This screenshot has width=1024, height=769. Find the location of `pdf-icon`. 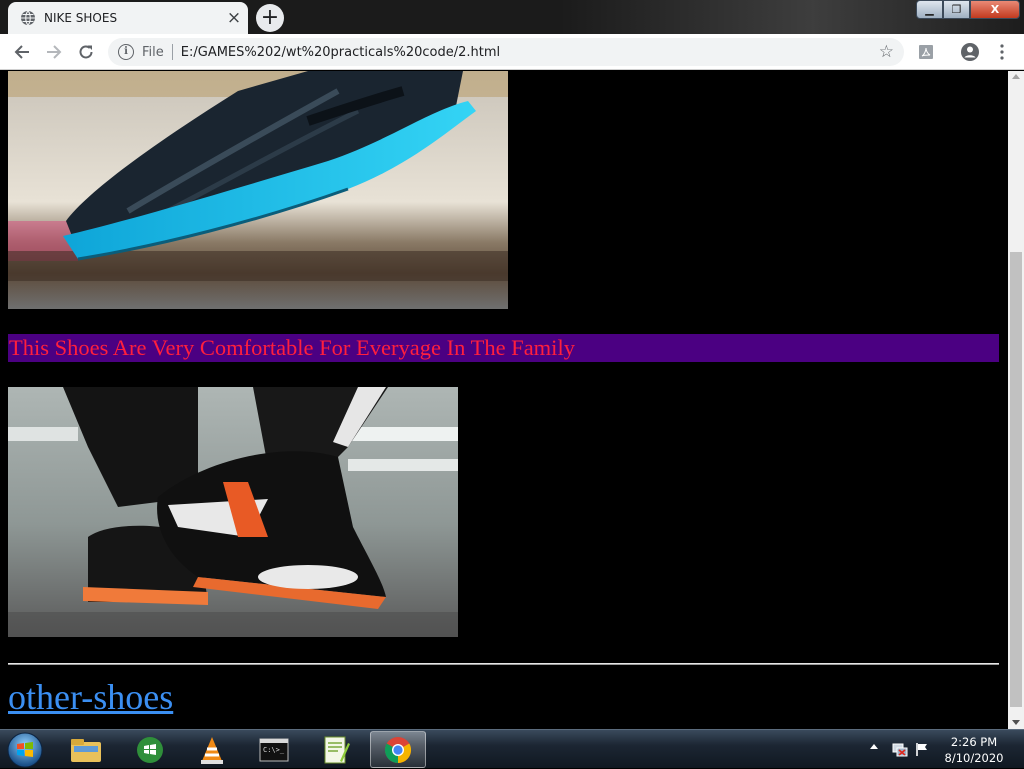

pdf-icon is located at coordinates (926, 52).